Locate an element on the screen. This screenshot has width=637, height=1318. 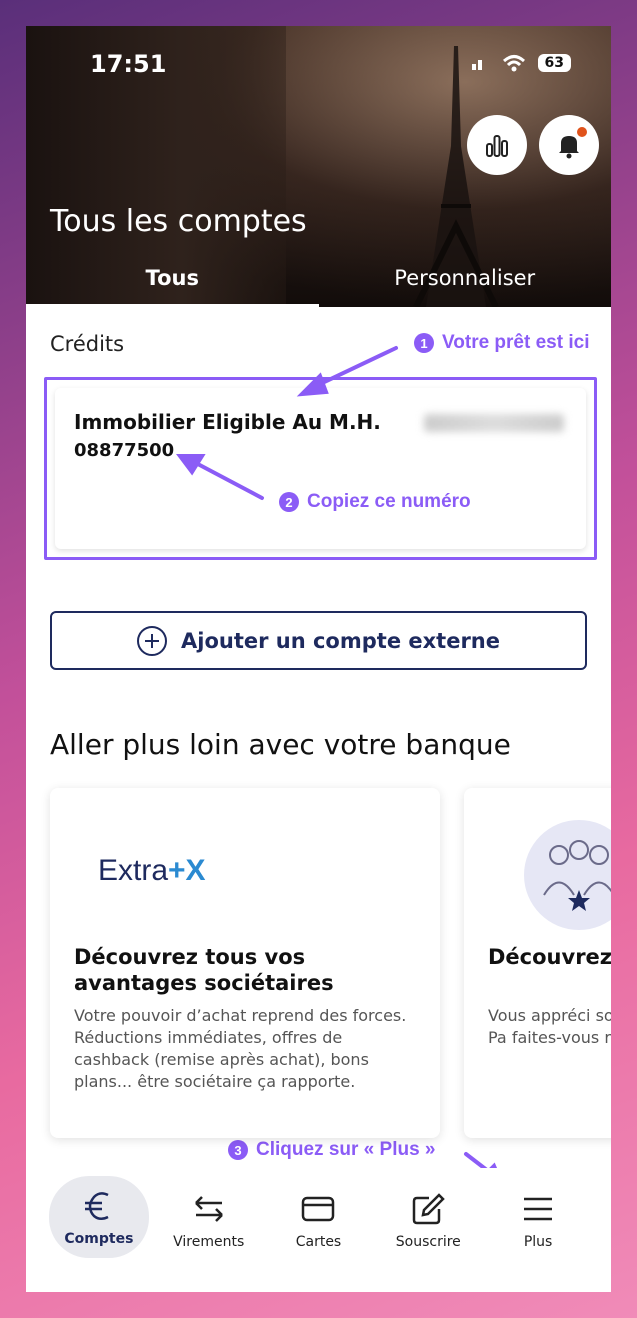
arrow-1-line is located at coordinates (356, 367).